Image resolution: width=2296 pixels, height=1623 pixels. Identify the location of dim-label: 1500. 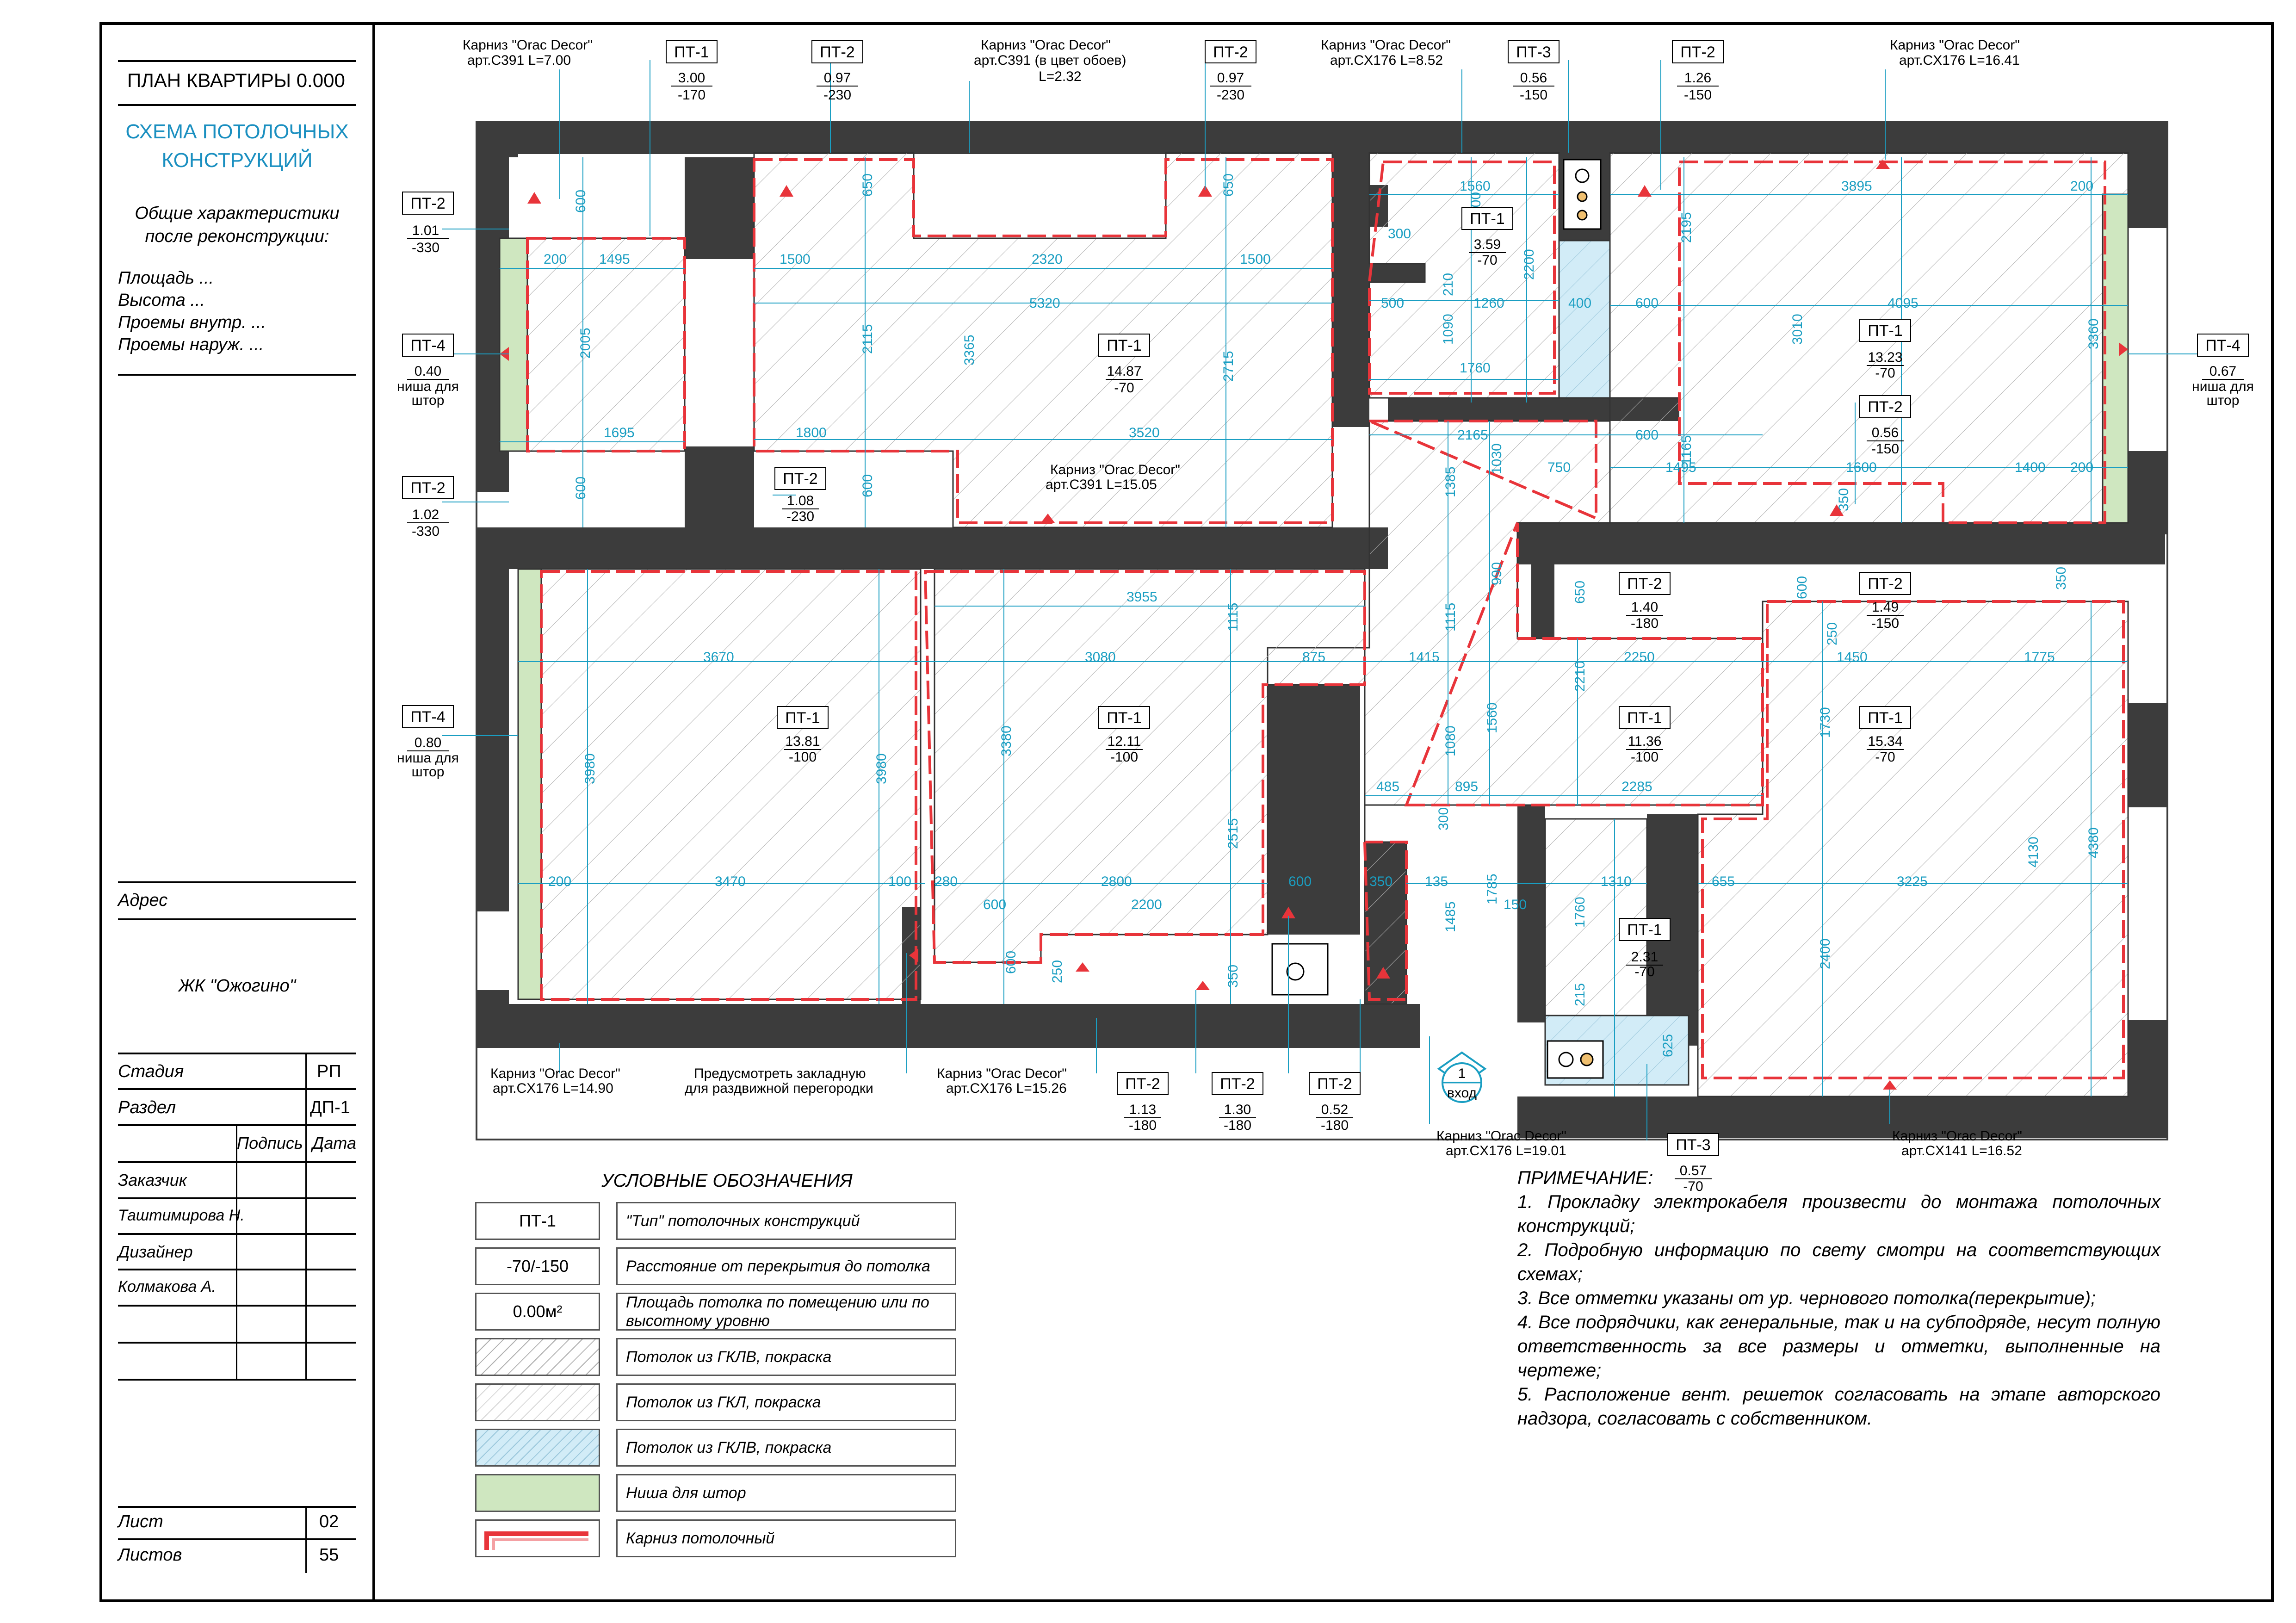
(796, 259).